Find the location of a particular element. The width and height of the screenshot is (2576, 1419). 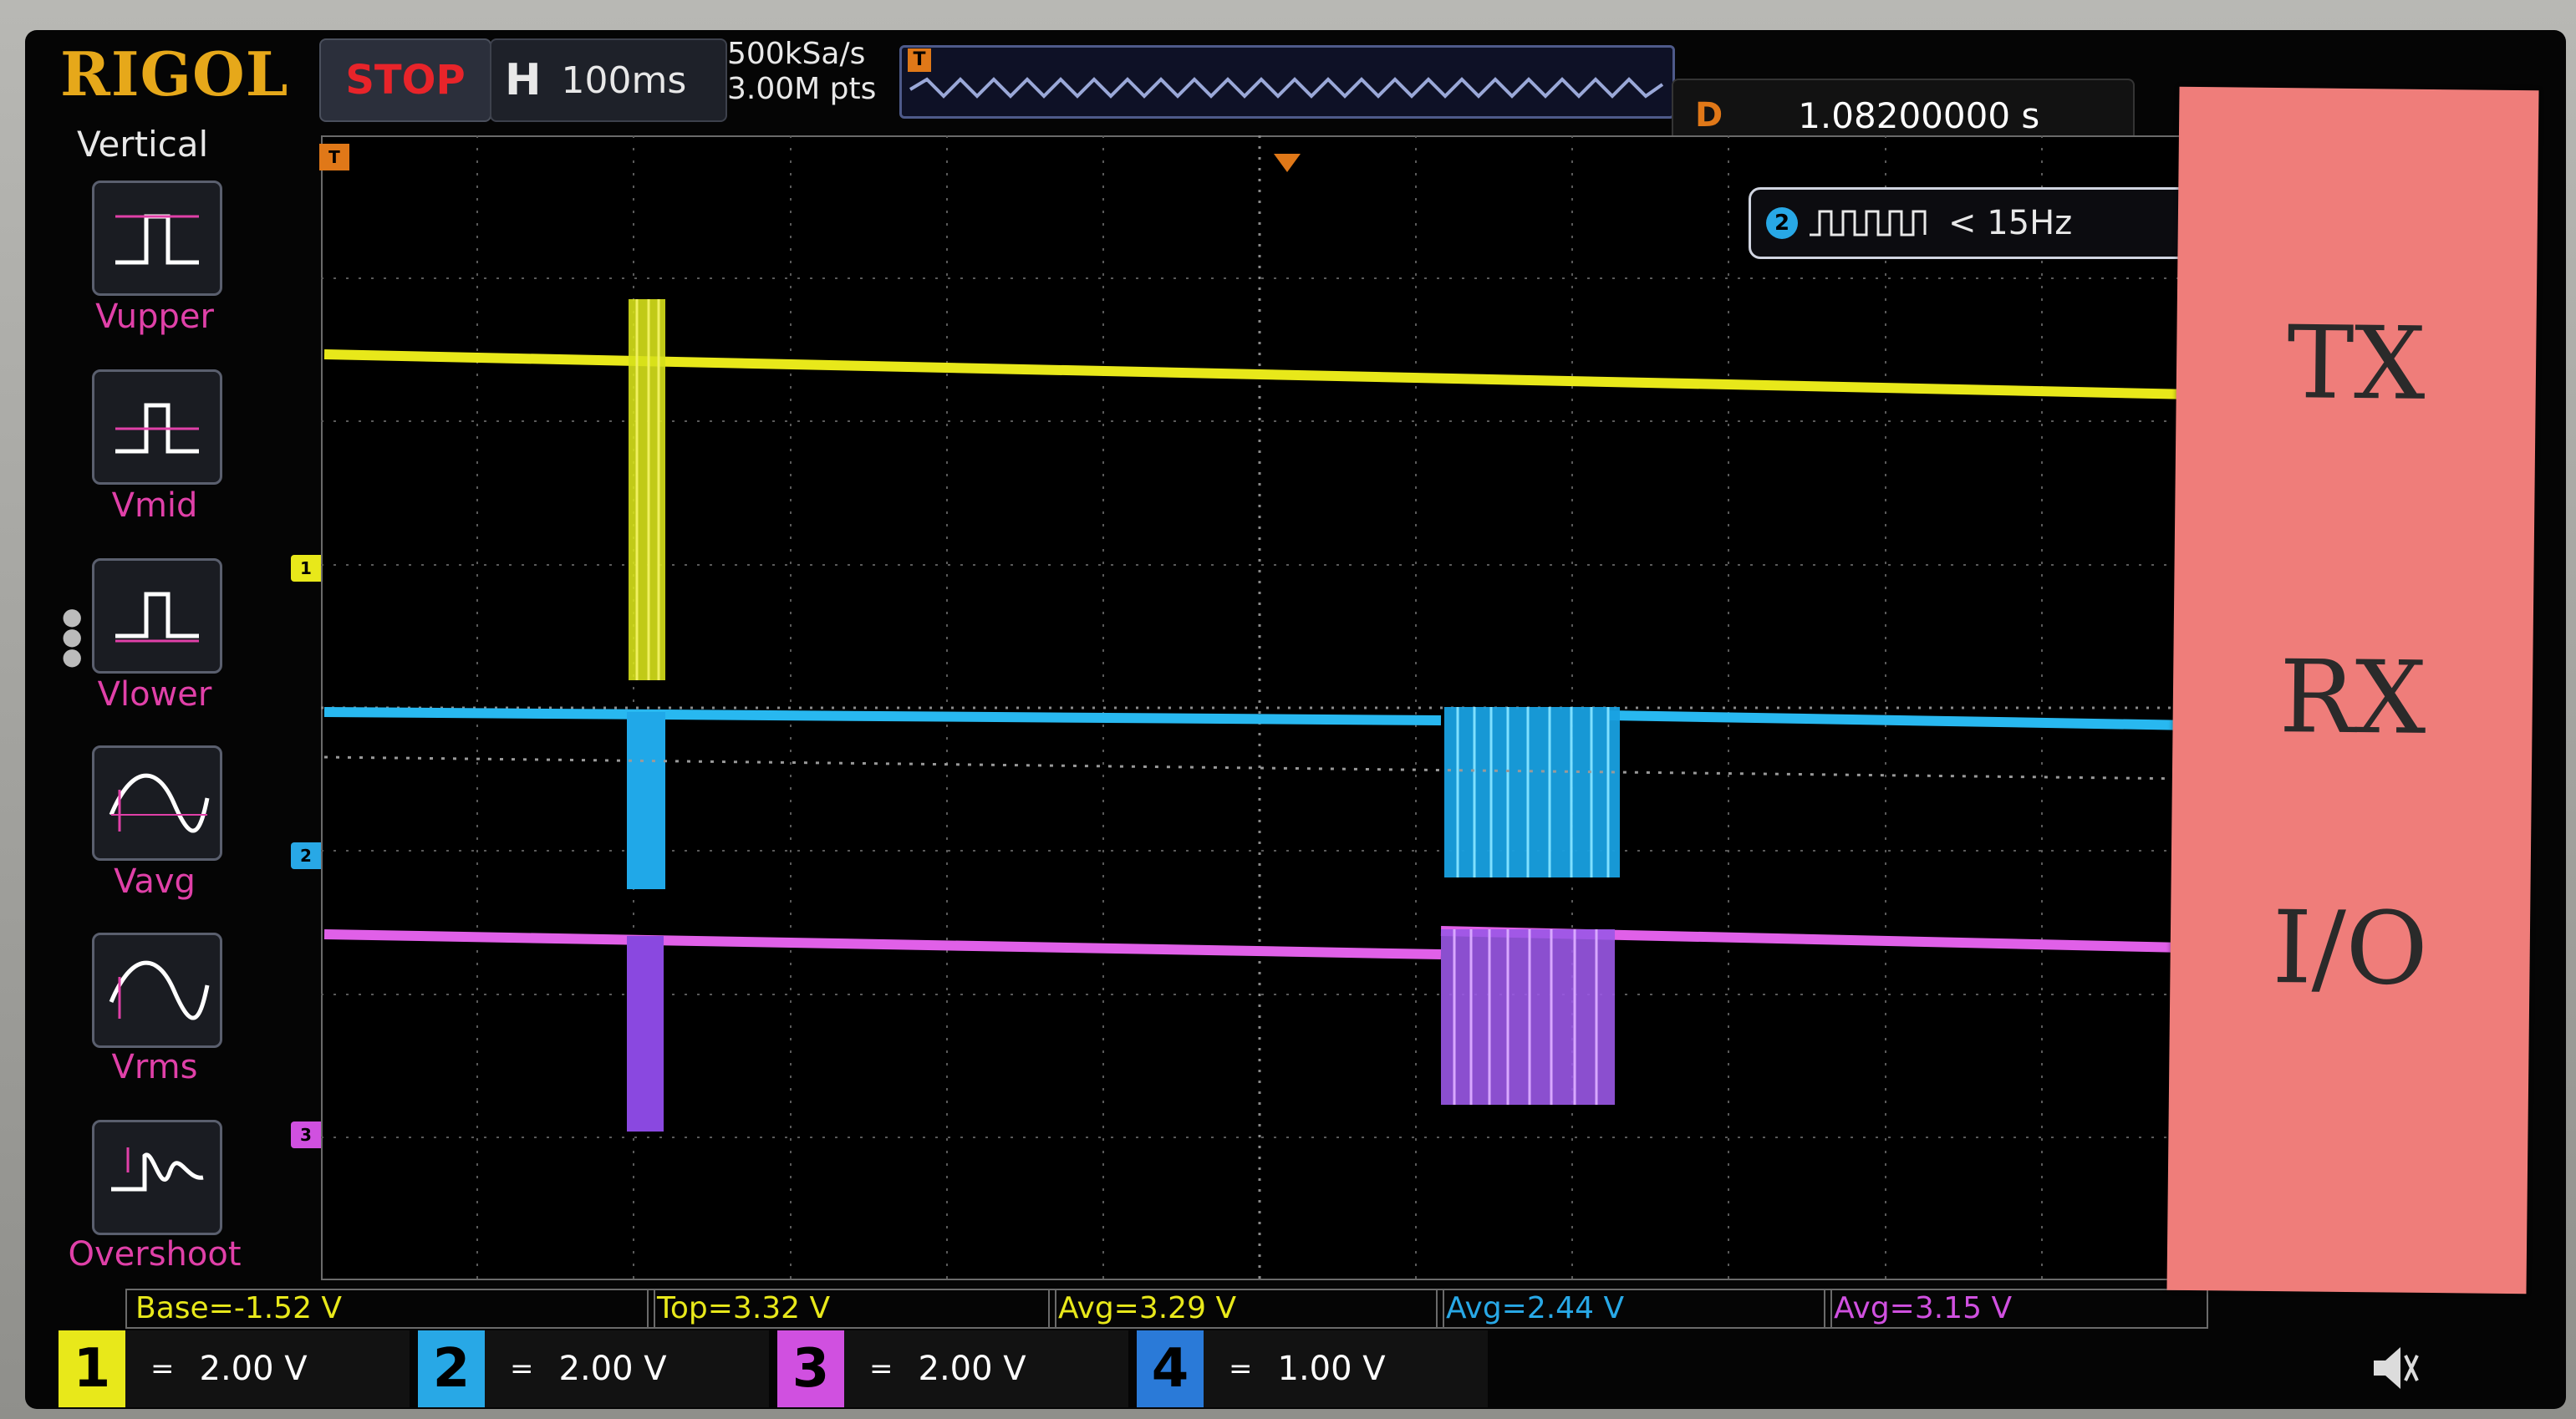

trigger-position-marker: T is located at coordinates (334, 157).